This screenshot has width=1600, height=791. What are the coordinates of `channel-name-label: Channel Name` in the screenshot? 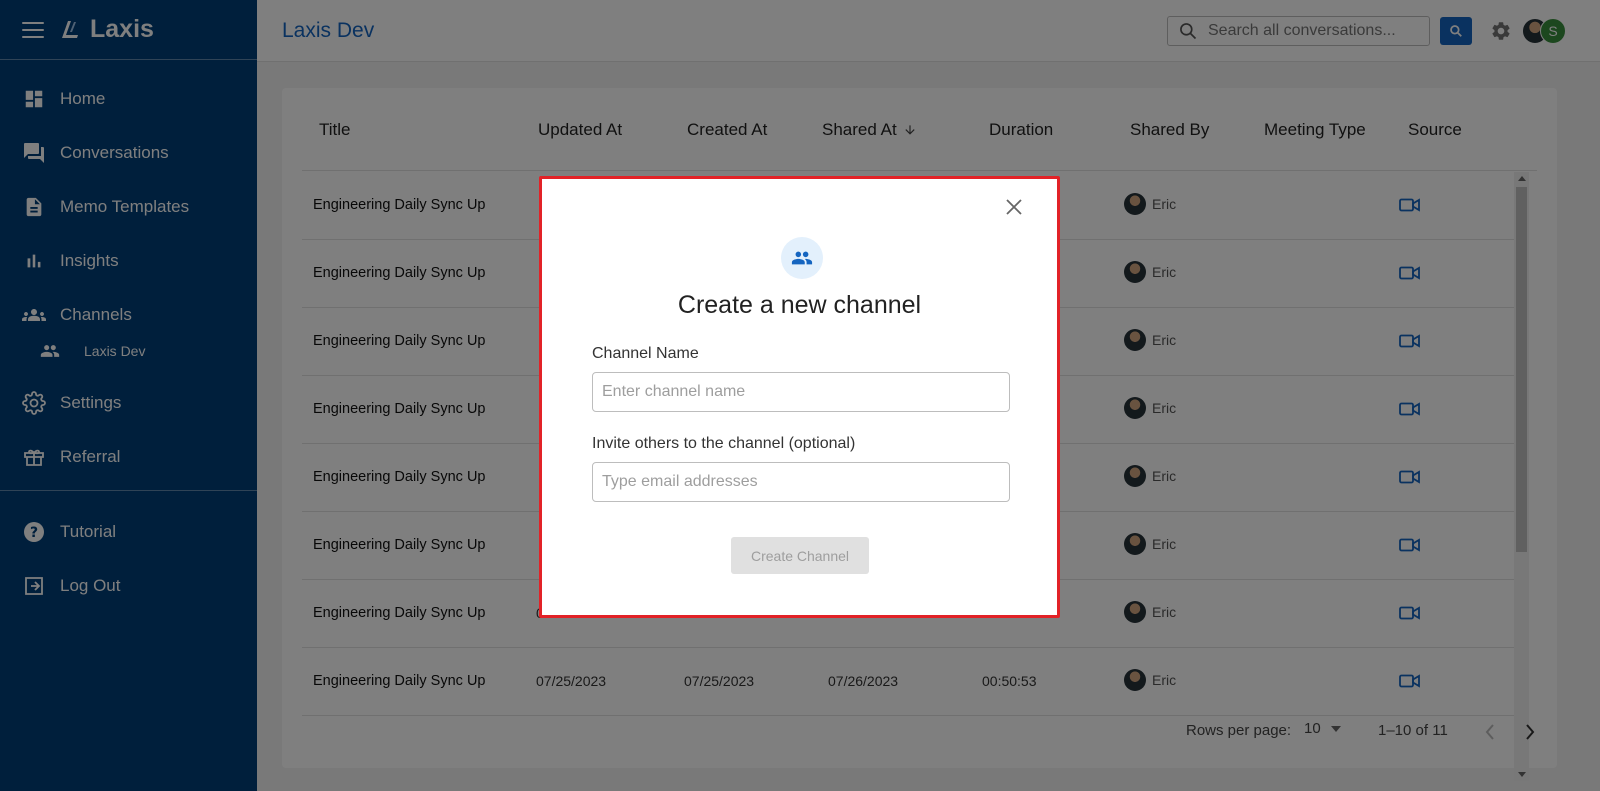 It's located at (645, 353).